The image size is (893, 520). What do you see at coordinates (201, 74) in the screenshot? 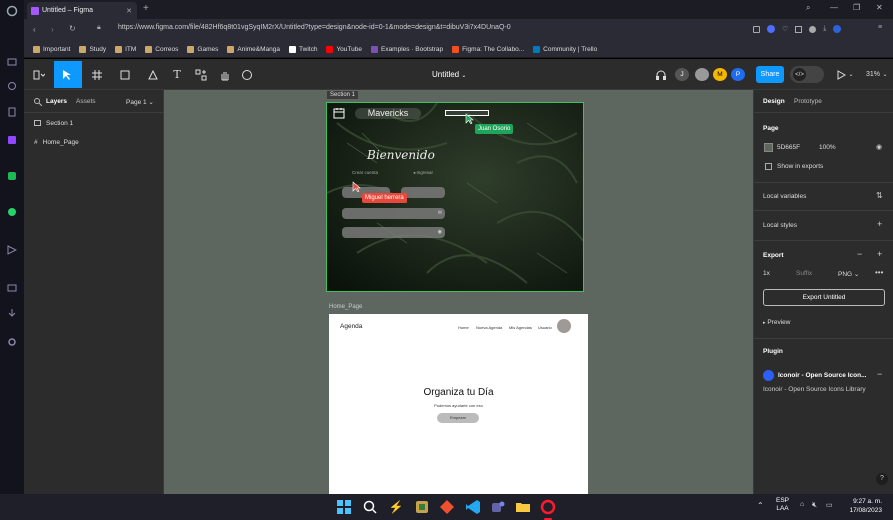
I see `resources-icon` at bounding box center [201, 74].